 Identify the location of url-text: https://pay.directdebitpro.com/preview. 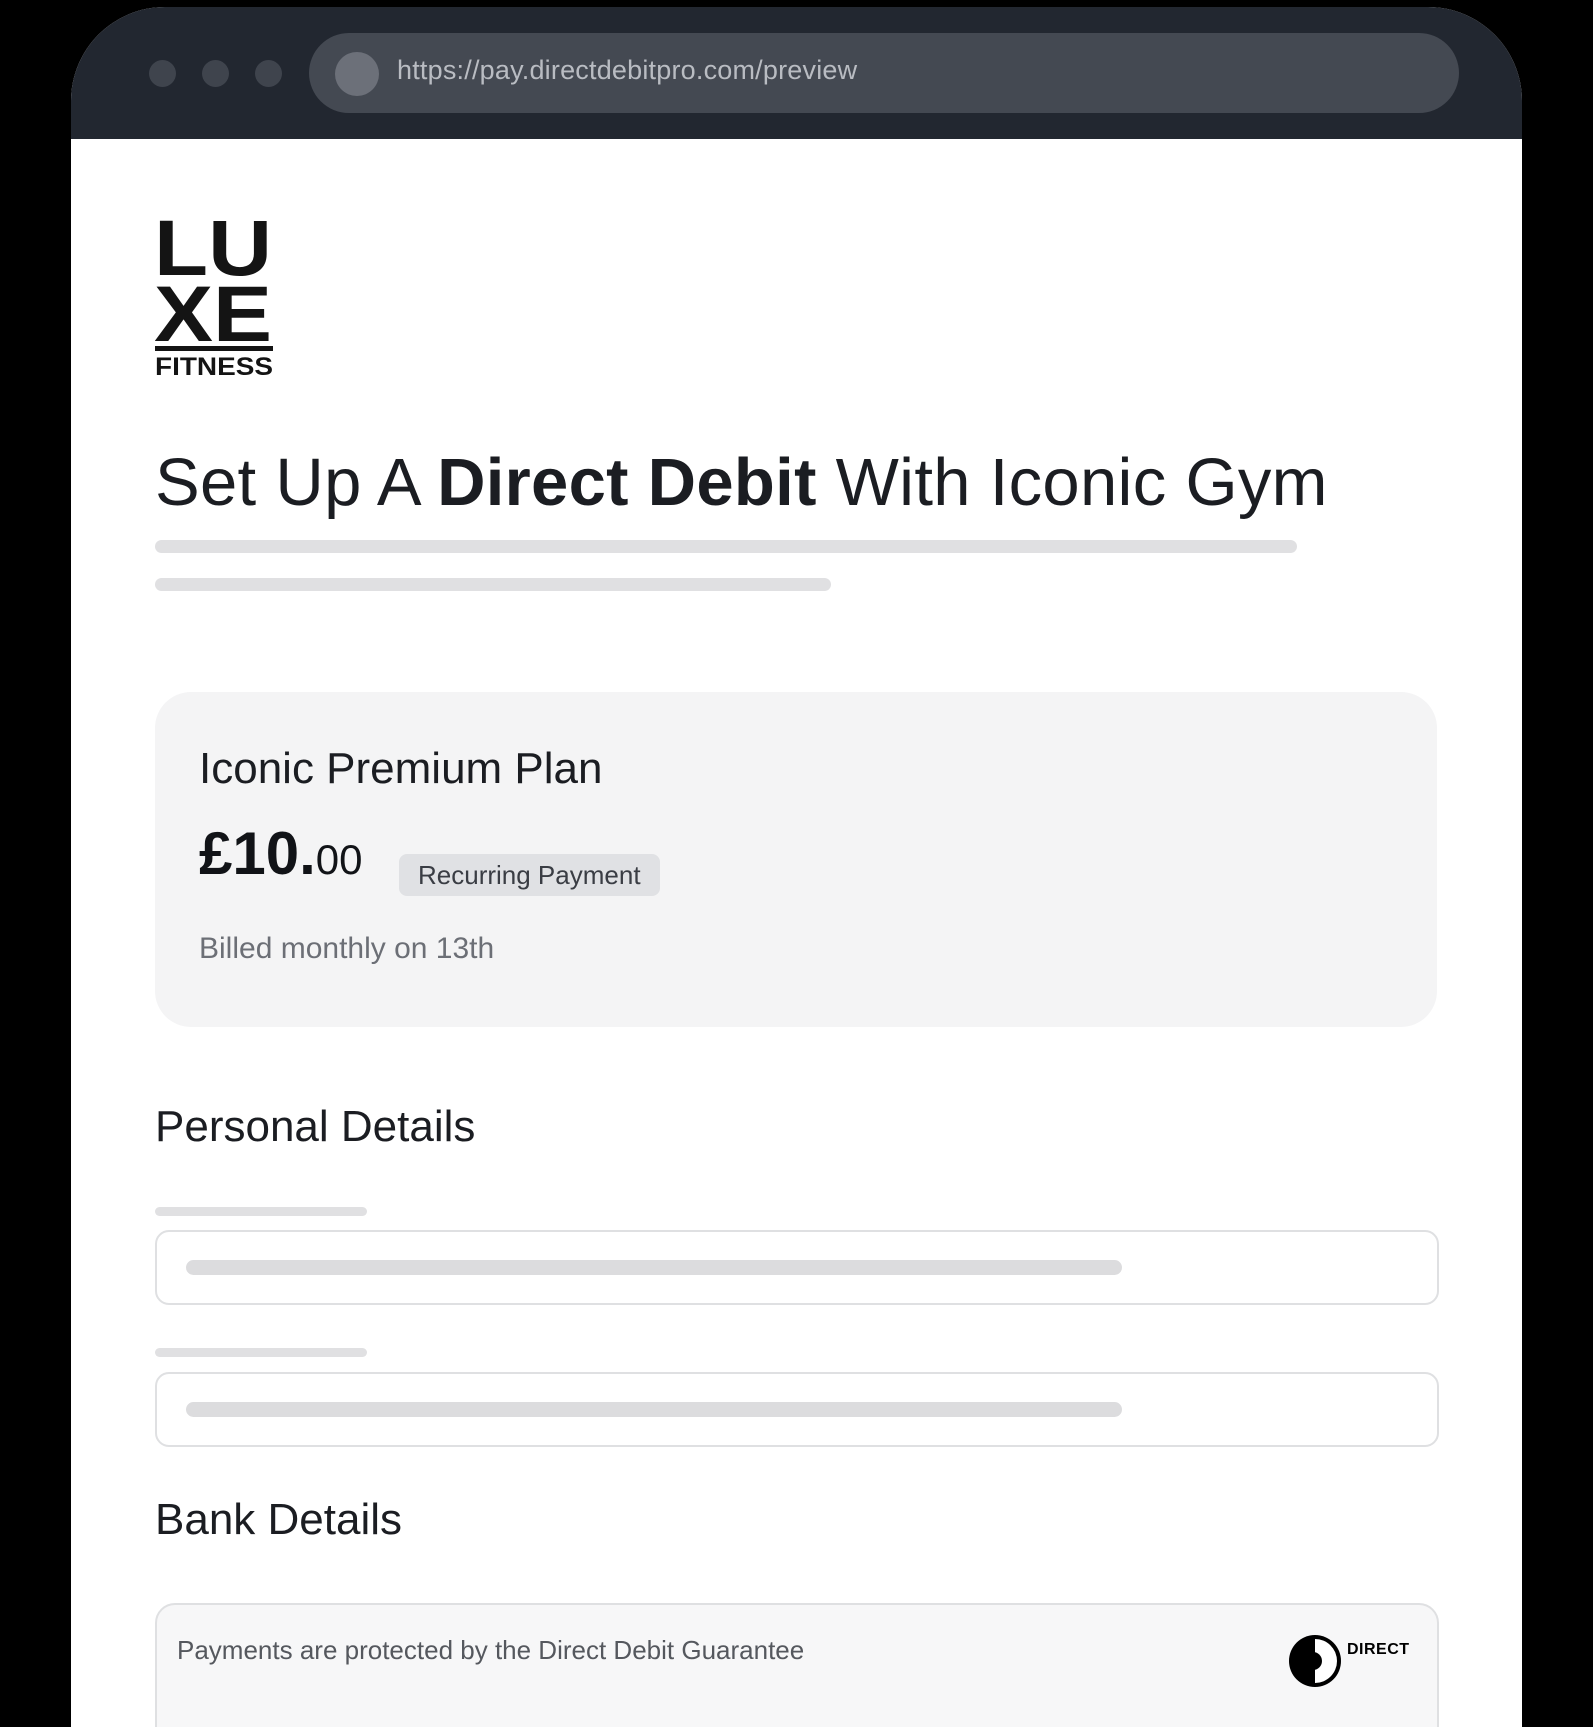
(627, 70).